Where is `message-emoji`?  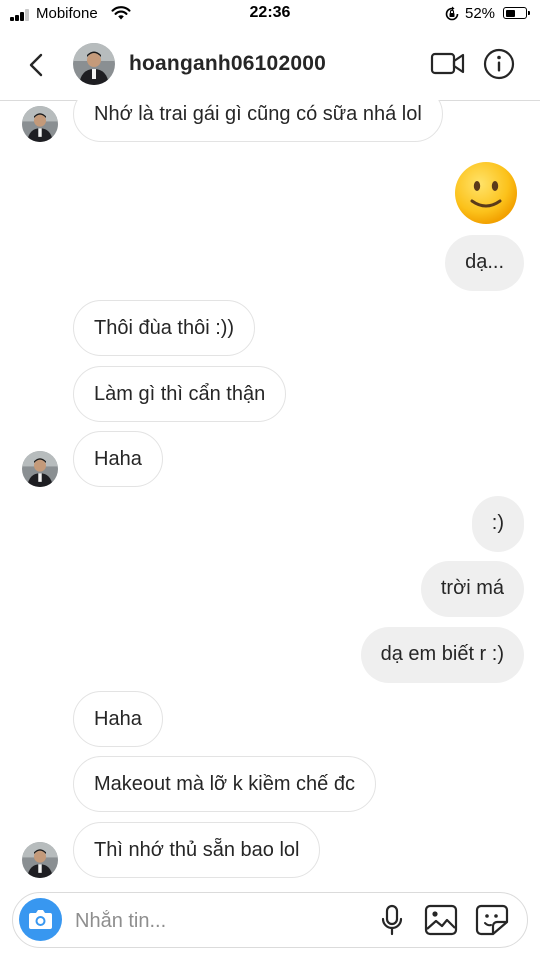
message-emoji is located at coordinates (486, 193).